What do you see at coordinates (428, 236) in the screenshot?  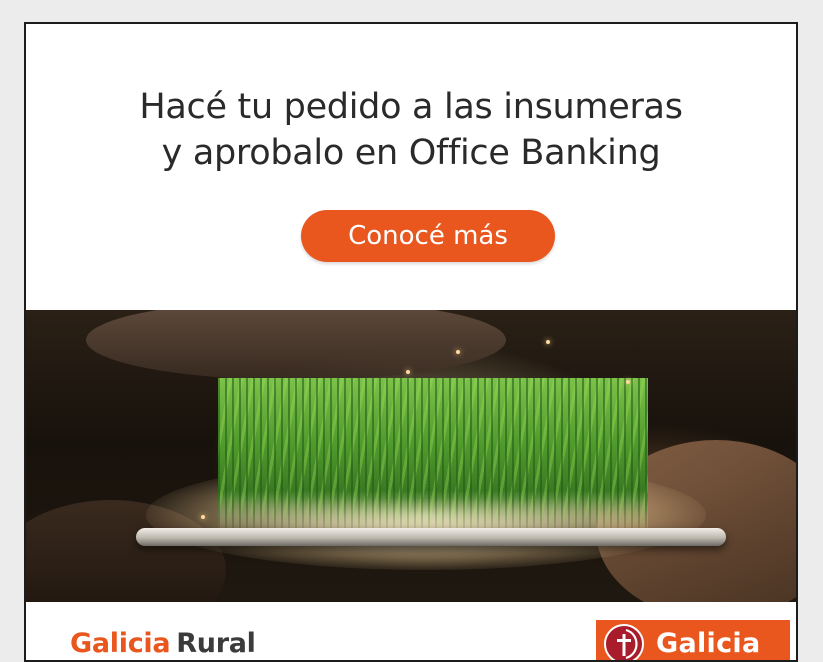 I see `learn-more-button: Conocé más` at bounding box center [428, 236].